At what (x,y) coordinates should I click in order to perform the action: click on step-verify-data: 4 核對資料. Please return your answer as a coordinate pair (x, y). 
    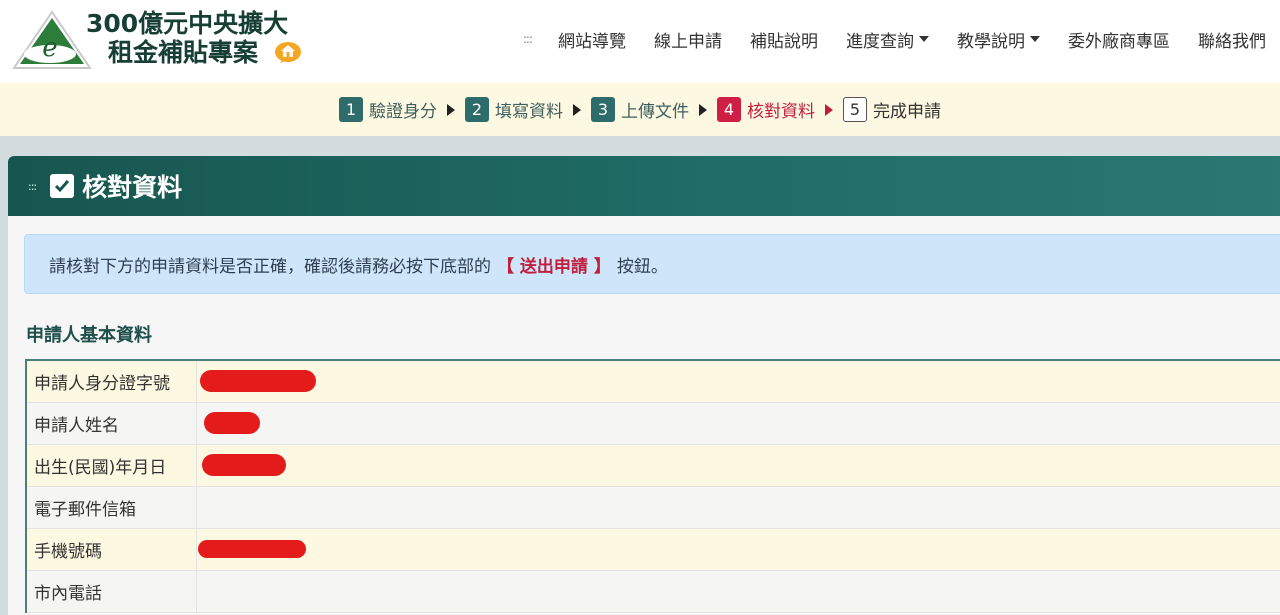
    Looking at the image, I should click on (766, 109).